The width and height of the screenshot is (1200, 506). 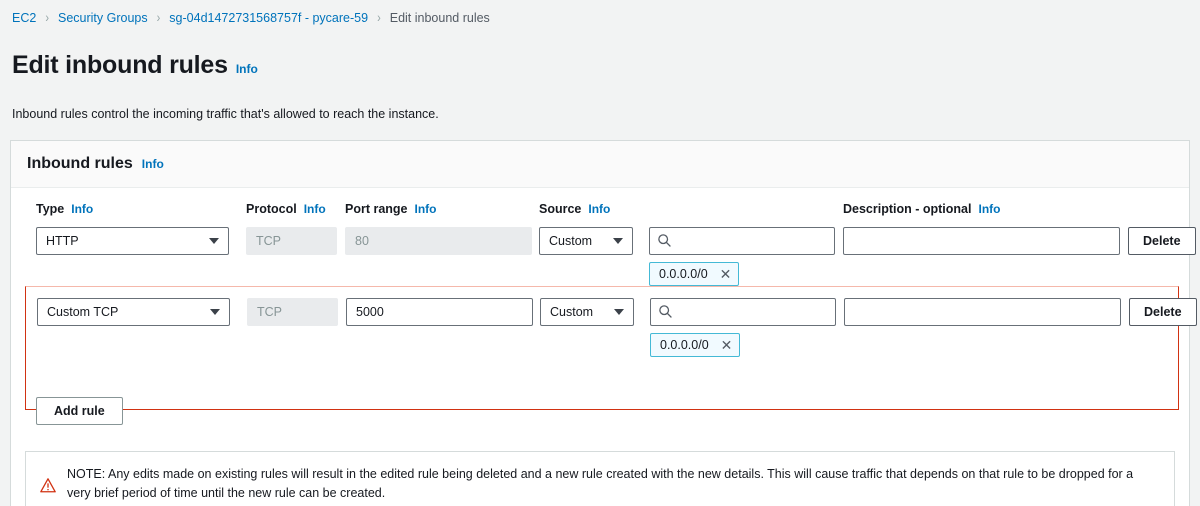 I want to click on column-header-description: Description - optional Info, so click(x=981, y=209).